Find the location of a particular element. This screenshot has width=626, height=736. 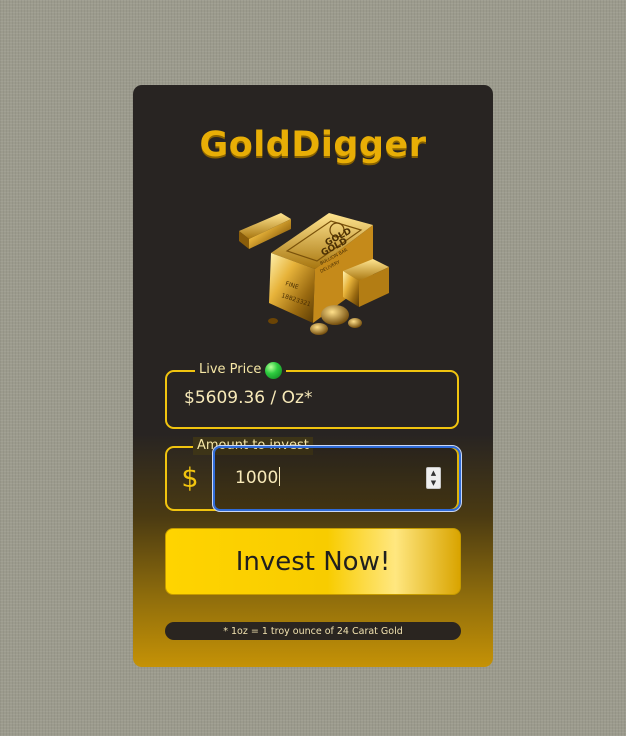

amount-field-group: Amount to invest $ 1000 ▲ ▼ is located at coordinates (313, 474).